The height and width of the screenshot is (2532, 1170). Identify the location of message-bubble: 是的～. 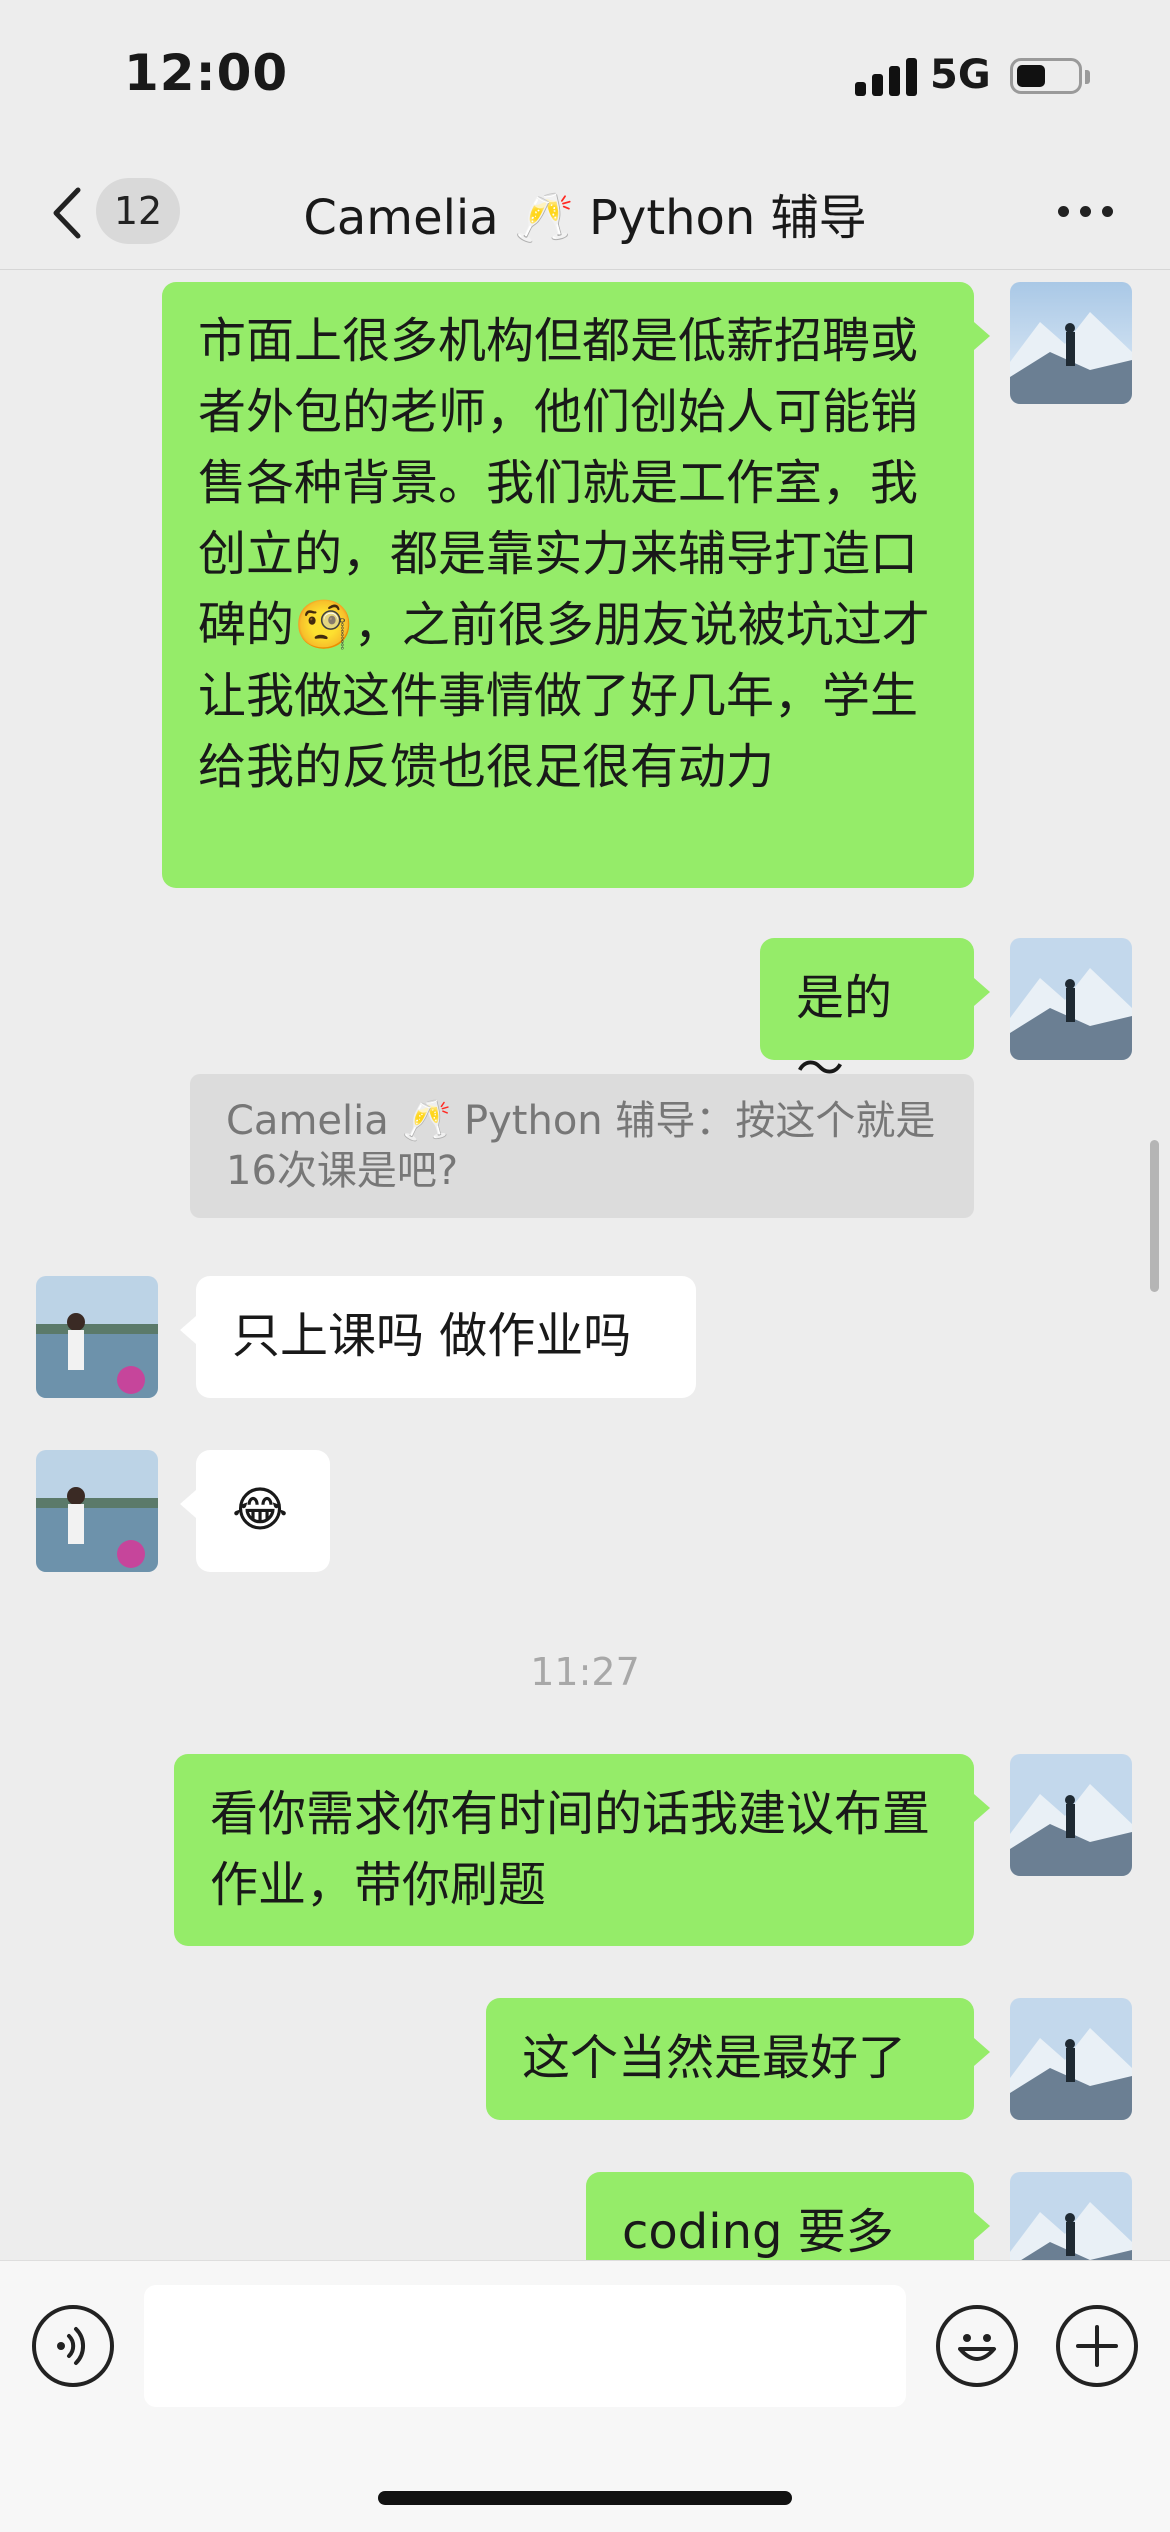
(867, 1017).